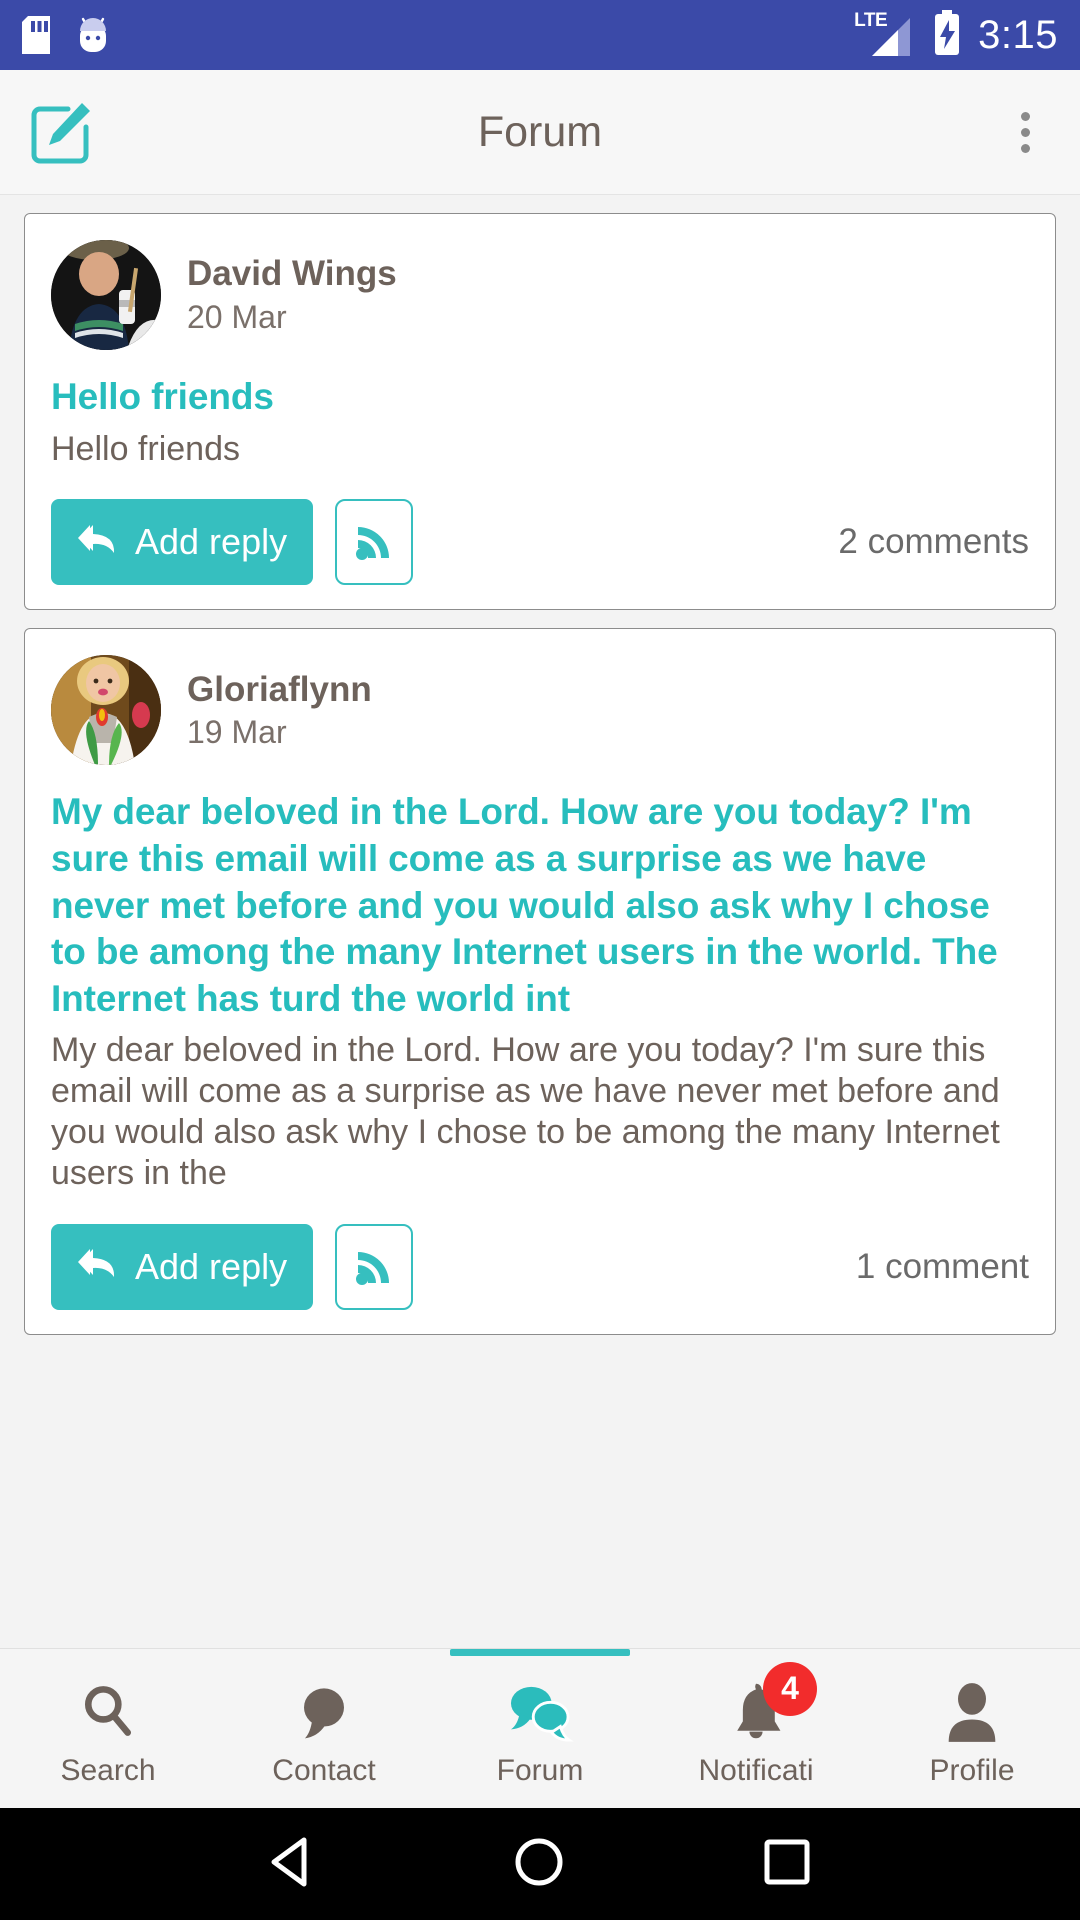 The height and width of the screenshot is (1920, 1080). Describe the element at coordinates (540, 397) in the screenshot. I see `post-title: Hello friends` at that location.